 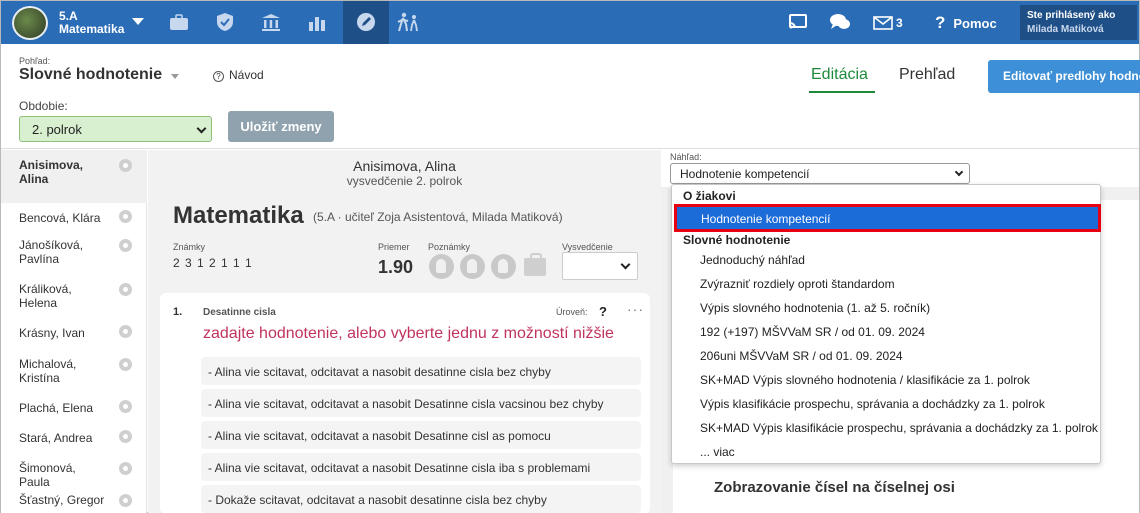 I want to click on user-account: Ste prihlásený ako Milada Matiková, so click(x=1078, y=22).